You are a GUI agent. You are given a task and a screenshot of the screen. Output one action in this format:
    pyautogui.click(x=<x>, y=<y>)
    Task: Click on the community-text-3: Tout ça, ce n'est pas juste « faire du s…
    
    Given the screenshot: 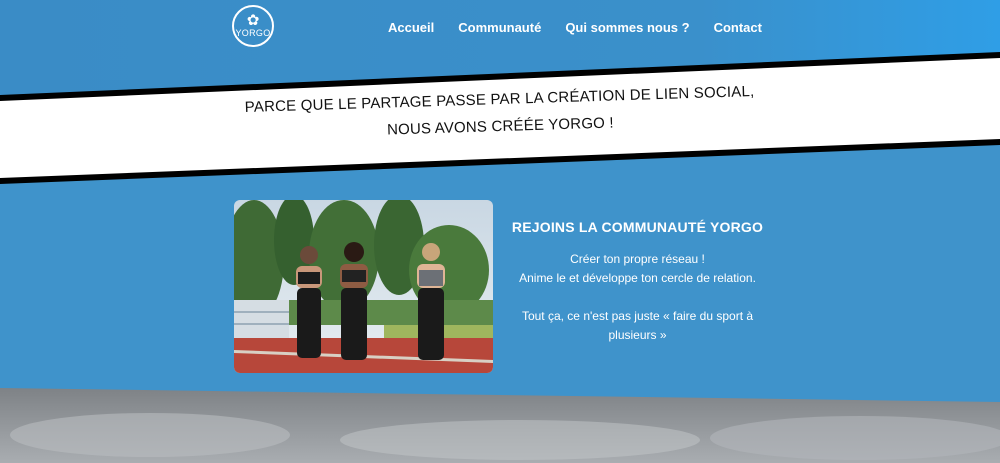 What is the action you would take?
    pyautogui.click(x=637, y=325)
    